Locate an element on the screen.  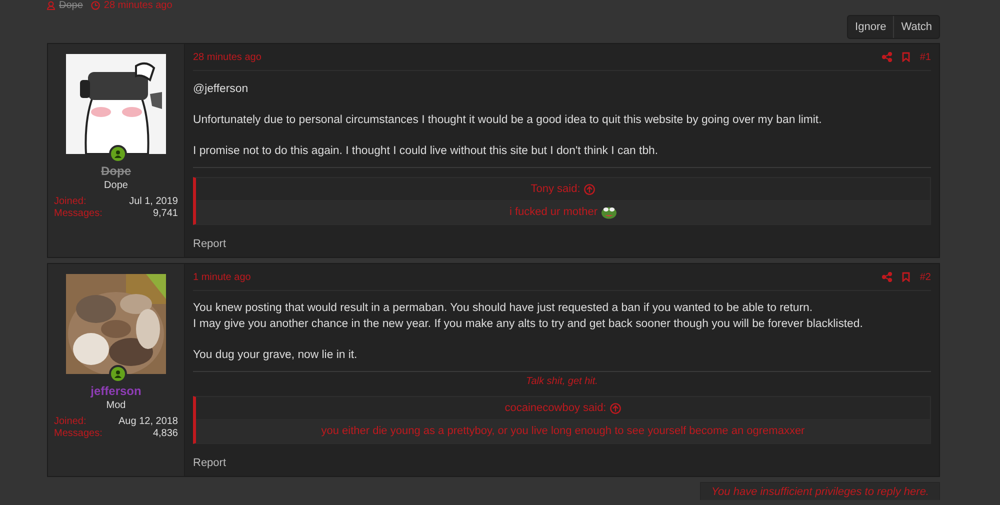
post-text: @jefferson is located at coordinates (221, 89).